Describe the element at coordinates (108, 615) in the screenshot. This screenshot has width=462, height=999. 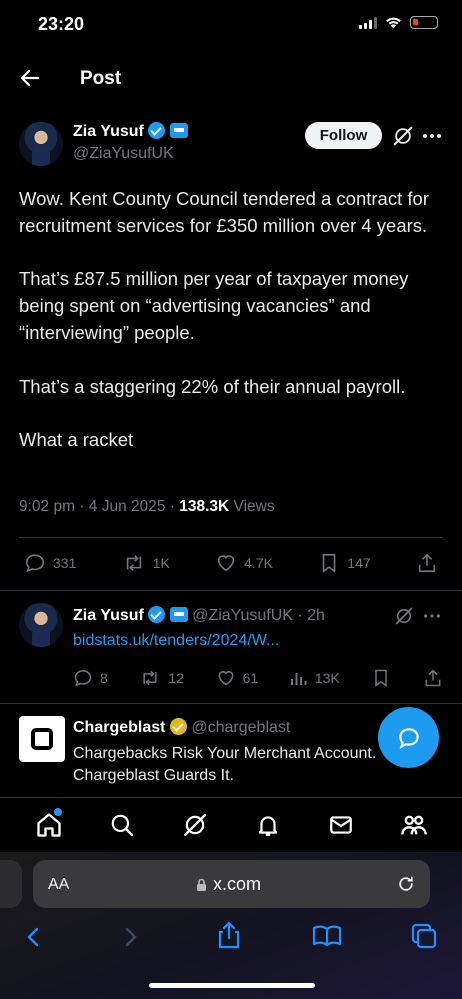
I see `reply-author-name: Zia Yusuf` at that location.